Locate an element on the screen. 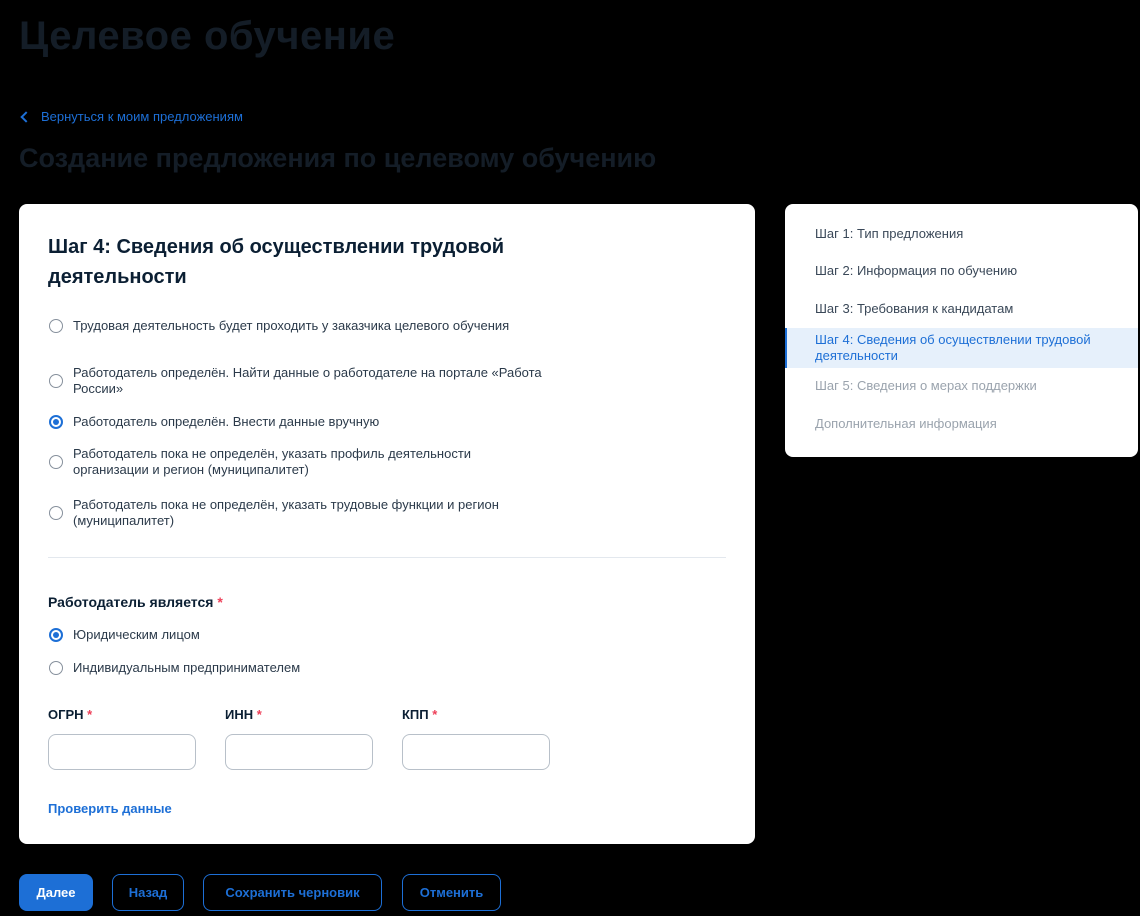 The height and width of the screenshot is (916, 1140). kpp-input is located at coordinates (476, 752).